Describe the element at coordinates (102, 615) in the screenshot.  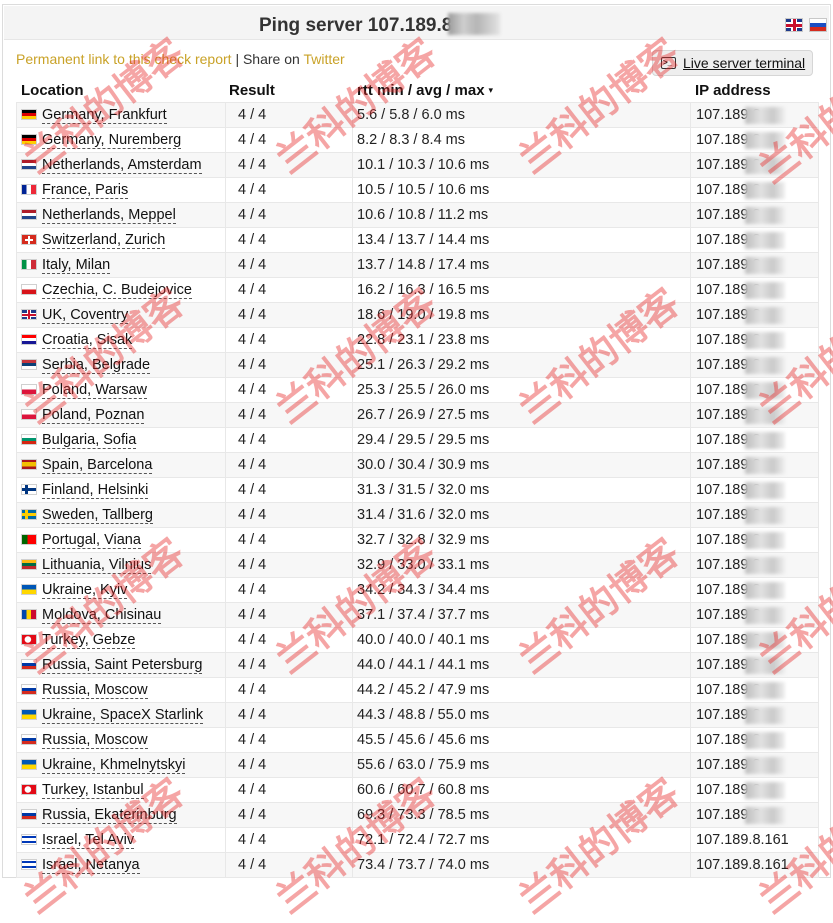
I see `location-link: Moldova, Chisinau` at that location.